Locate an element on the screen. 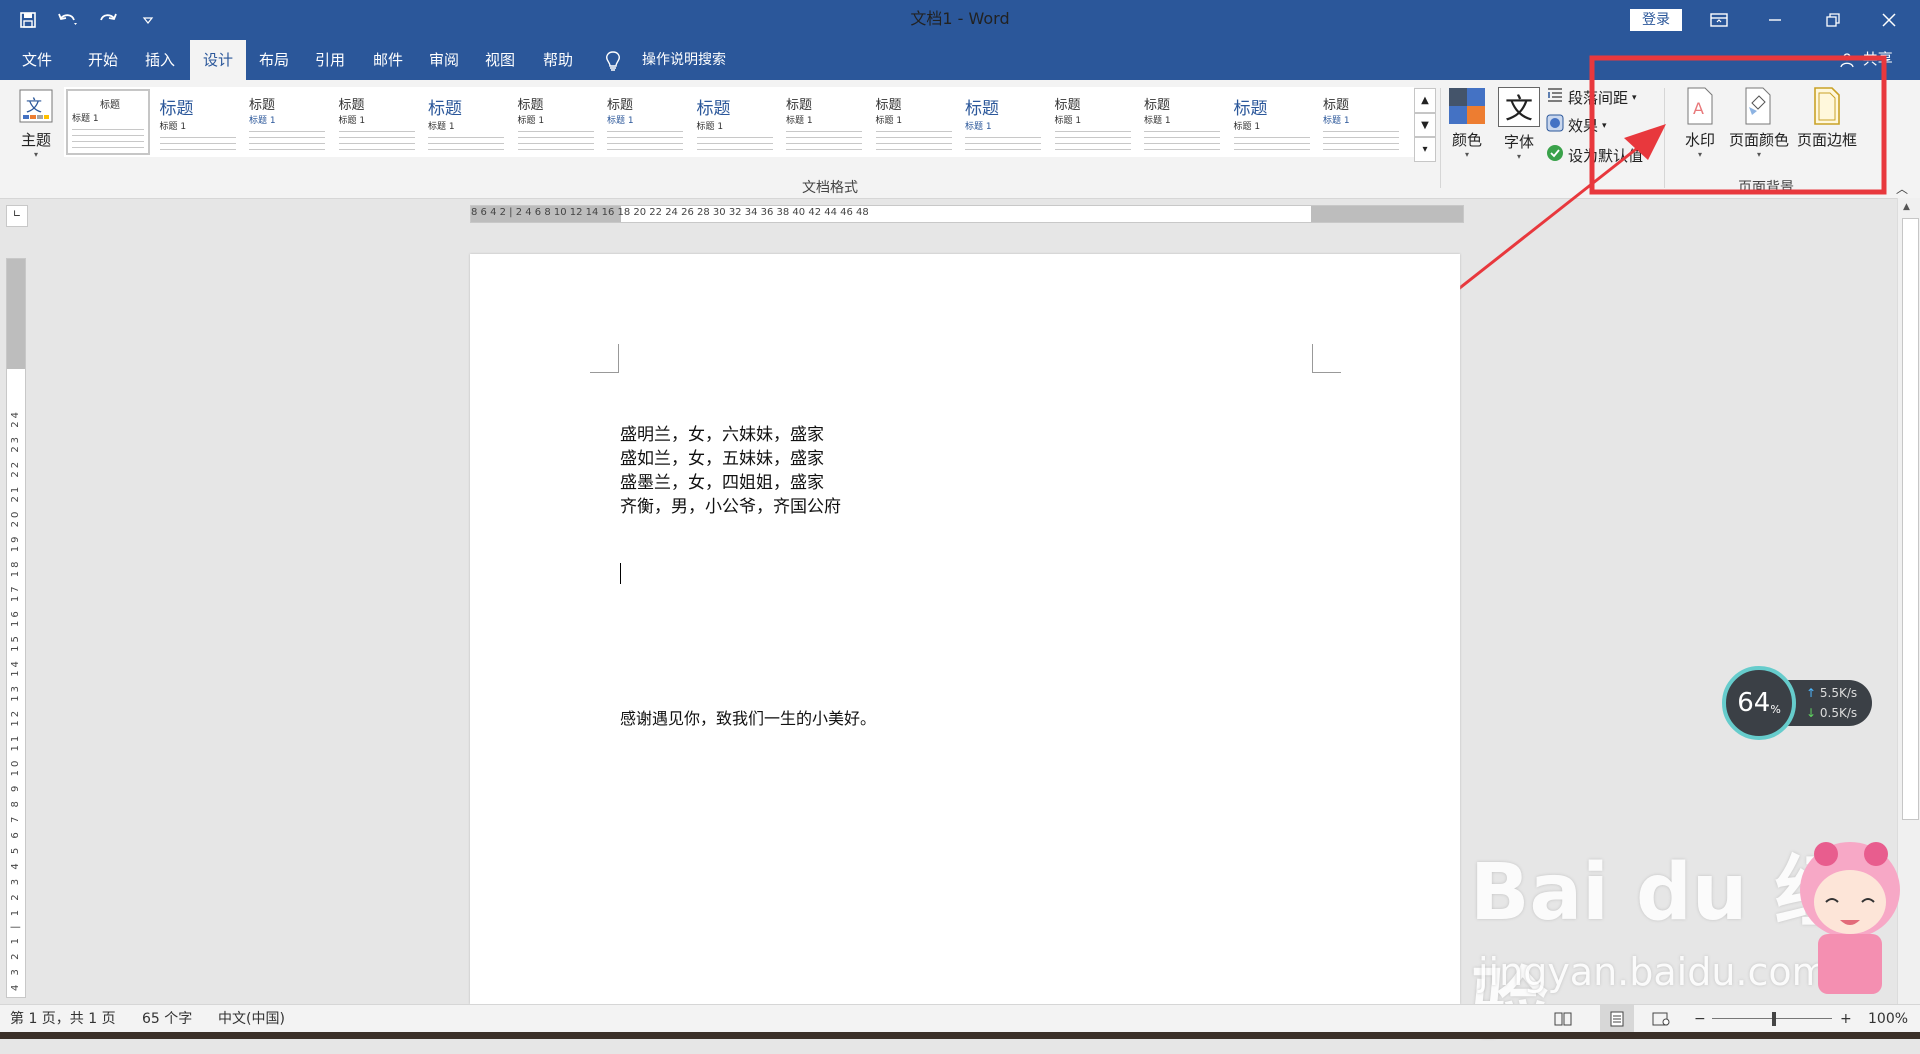 The image size is (1920, 1054). baidu-watermark-url: jingyan.baidu.com is located at coordinates (1653, 972).